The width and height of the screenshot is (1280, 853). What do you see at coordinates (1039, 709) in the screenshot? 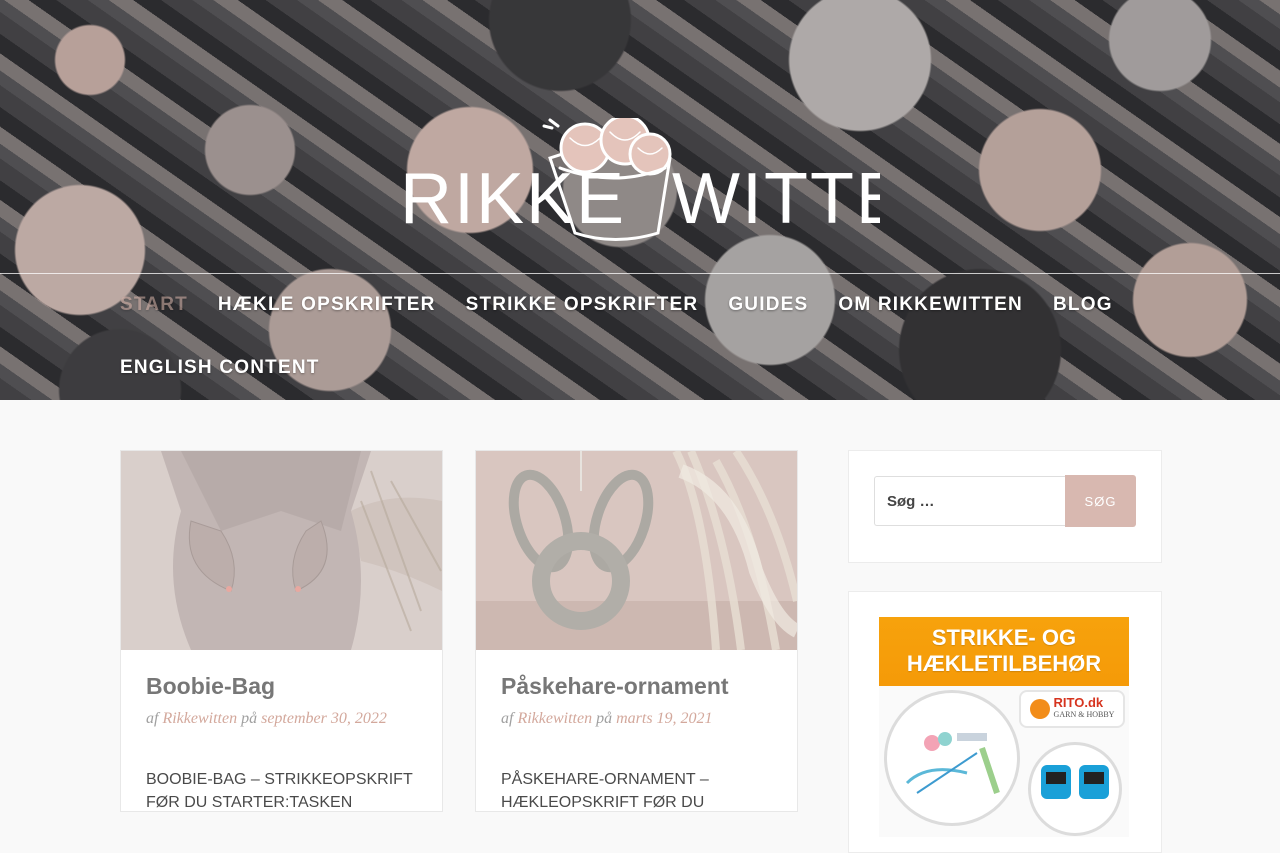
I see `rito-mascot-icon` at bounding box center [1039, 709].